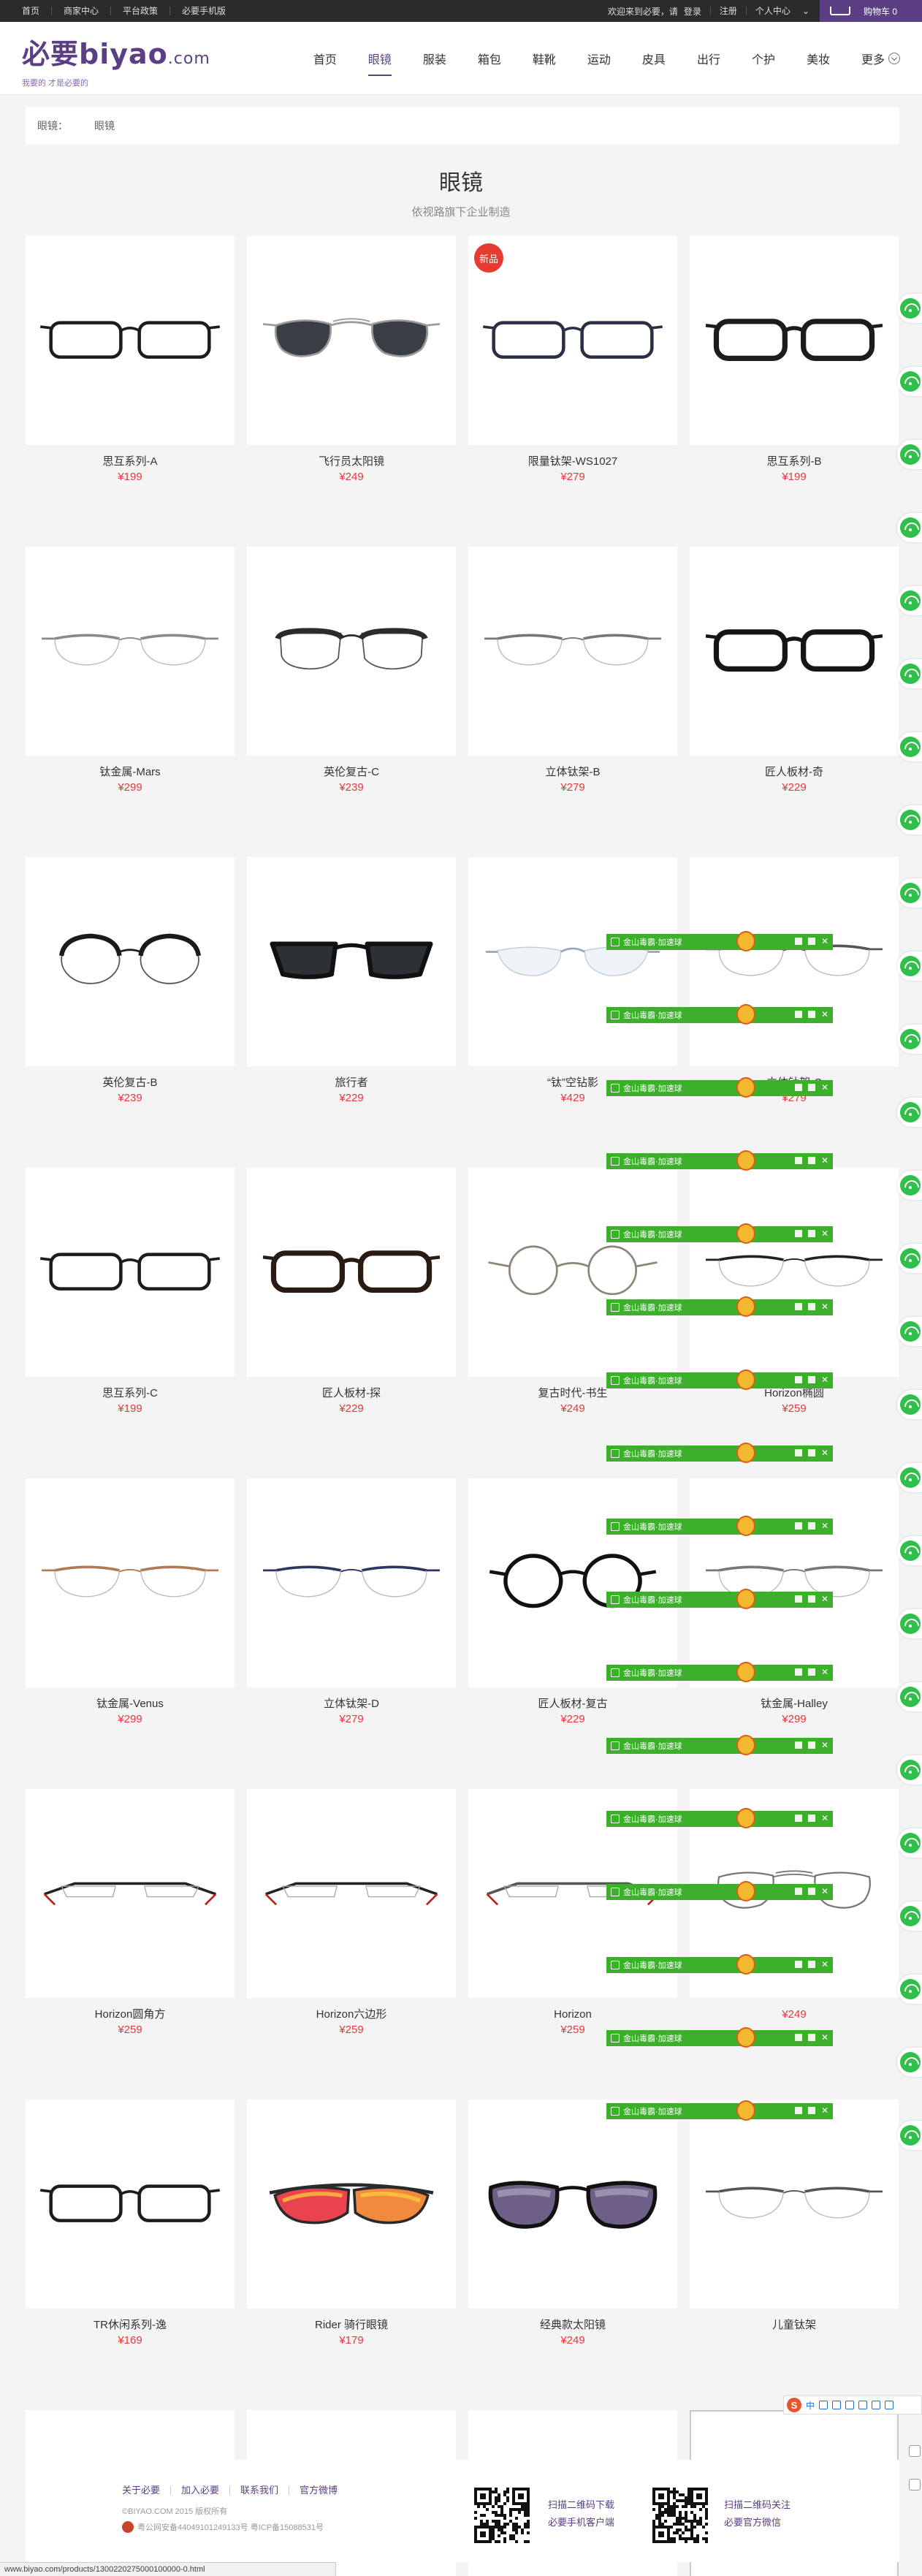 This screenshot has width=922, height=2576. I want to click on product-name: 钛金属-Mars, so click(130, 773).